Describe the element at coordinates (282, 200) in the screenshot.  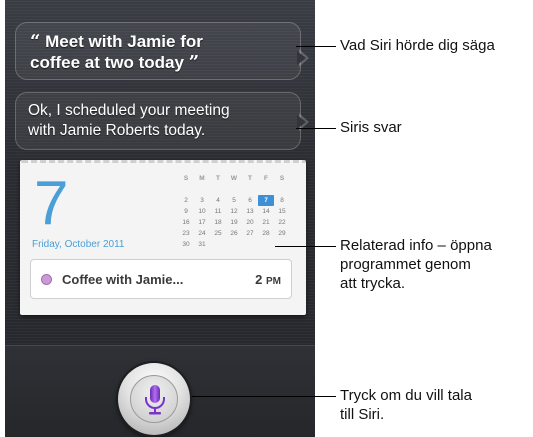
I see `mini-calendar-day: 8` at that location.